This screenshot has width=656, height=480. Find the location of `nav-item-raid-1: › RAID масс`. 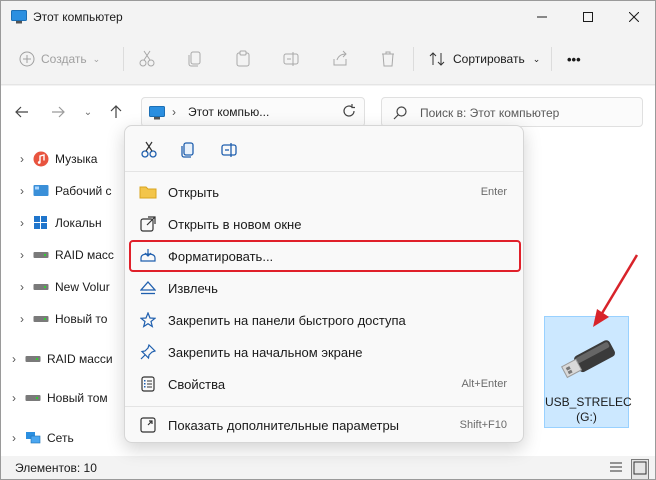

nav-item-raid-1: › RAID масс is located at coordinates (65, 255).